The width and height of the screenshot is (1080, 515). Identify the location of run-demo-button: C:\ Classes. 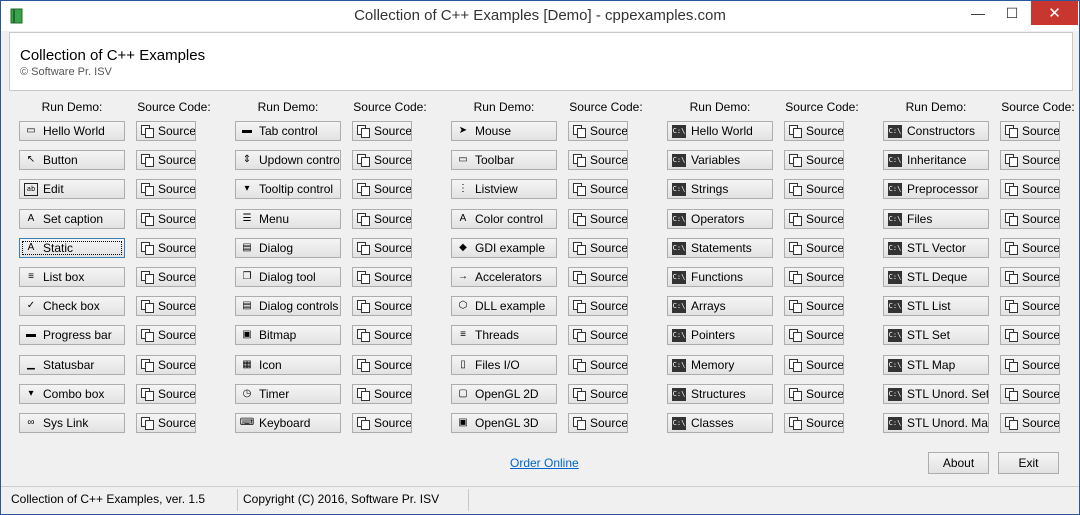
(720, 423).